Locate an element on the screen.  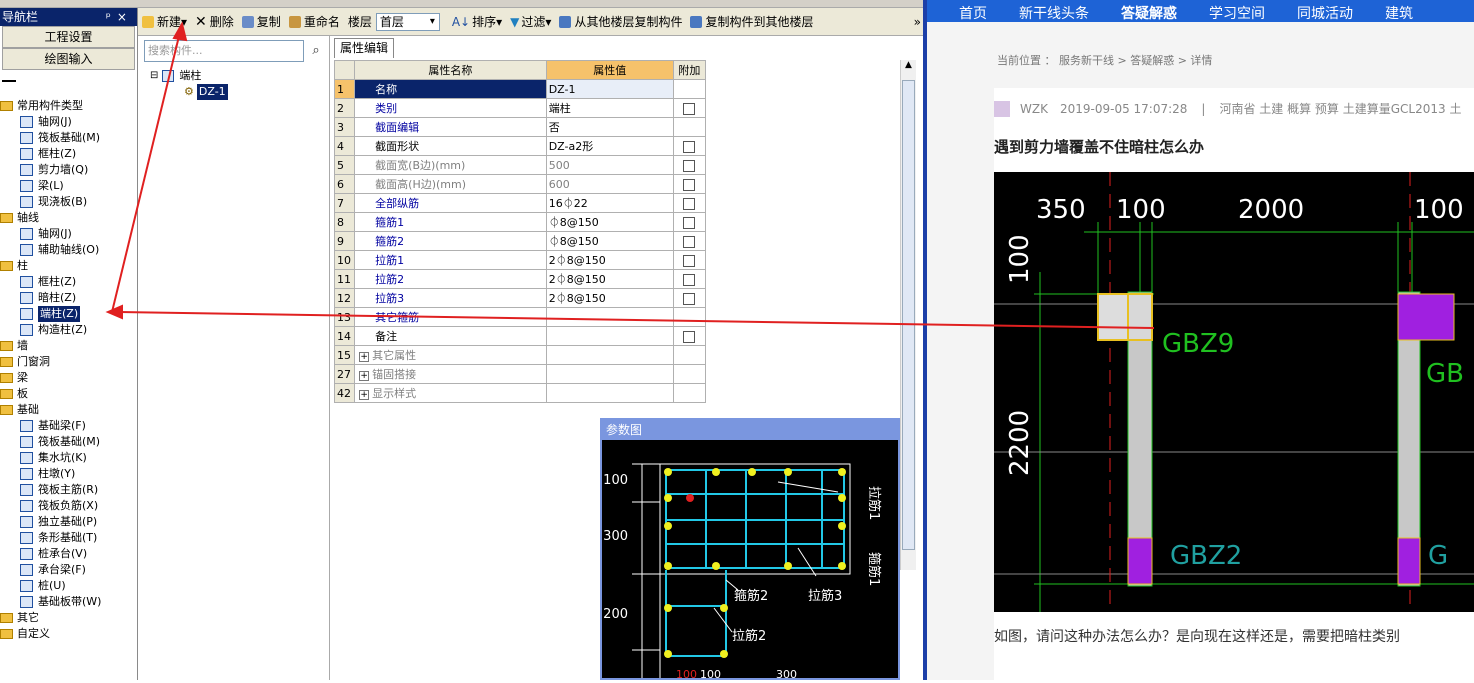
arrow-head-up is located at coordinates (180, 31).